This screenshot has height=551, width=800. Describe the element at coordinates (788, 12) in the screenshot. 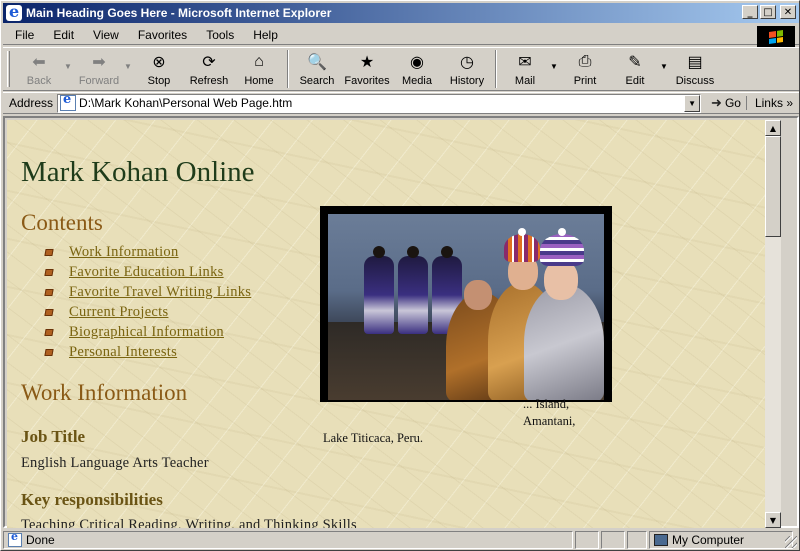

I see `close-button: ✕` at that location.